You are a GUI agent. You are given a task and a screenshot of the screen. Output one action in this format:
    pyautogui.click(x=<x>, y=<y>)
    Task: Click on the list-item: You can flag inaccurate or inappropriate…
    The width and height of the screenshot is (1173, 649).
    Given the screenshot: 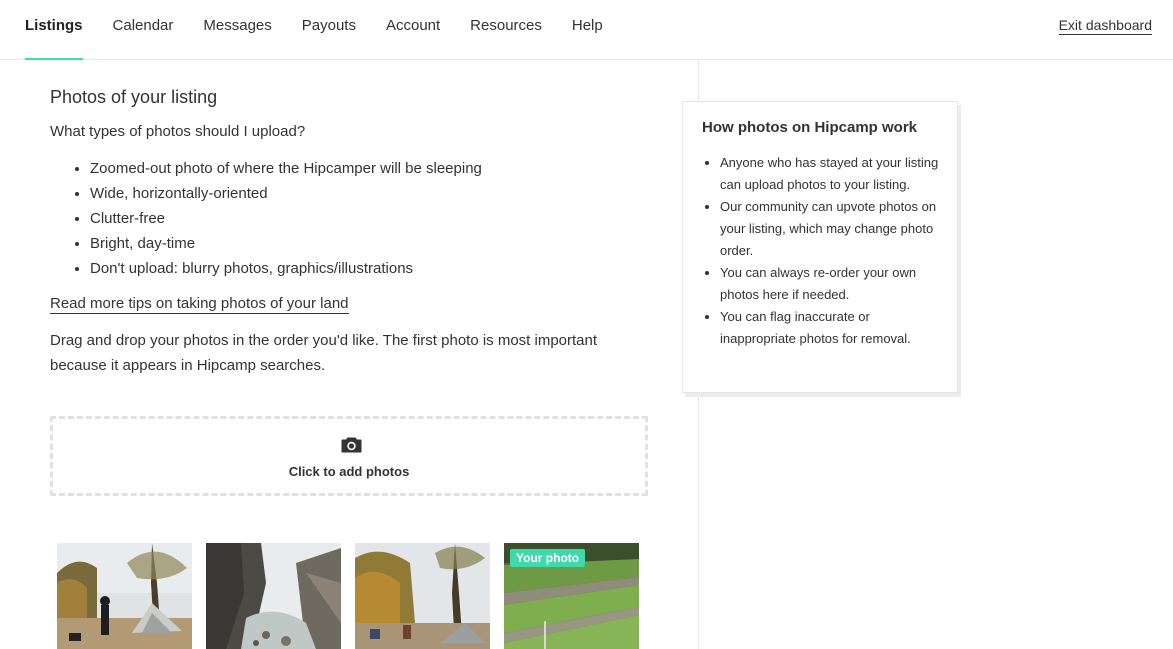 What is the action you would take?
    pyautogui.click(x=831, y=328)
    